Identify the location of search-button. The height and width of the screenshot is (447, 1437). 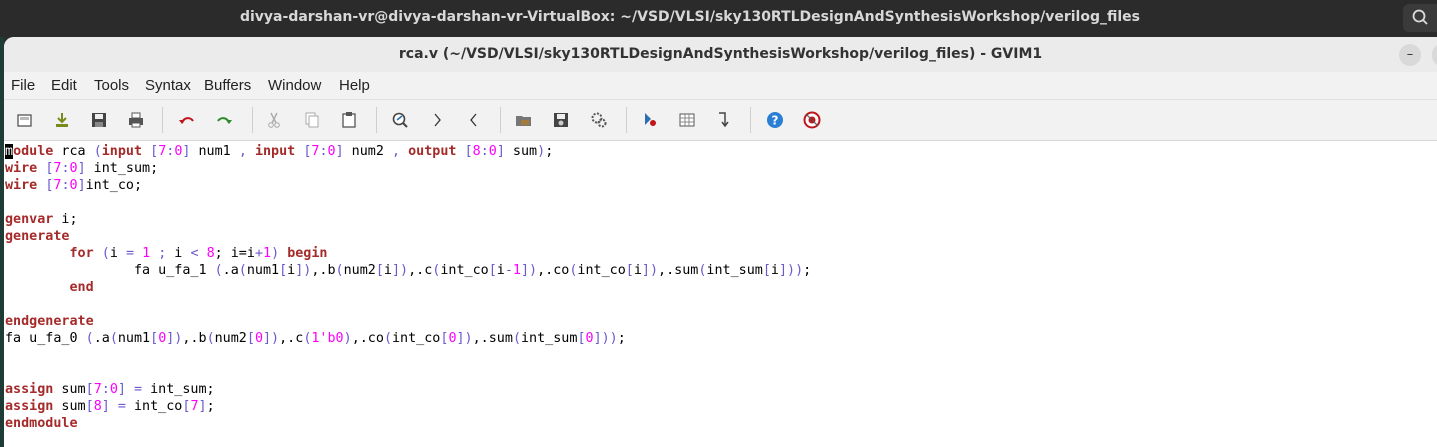
(1420, 18).